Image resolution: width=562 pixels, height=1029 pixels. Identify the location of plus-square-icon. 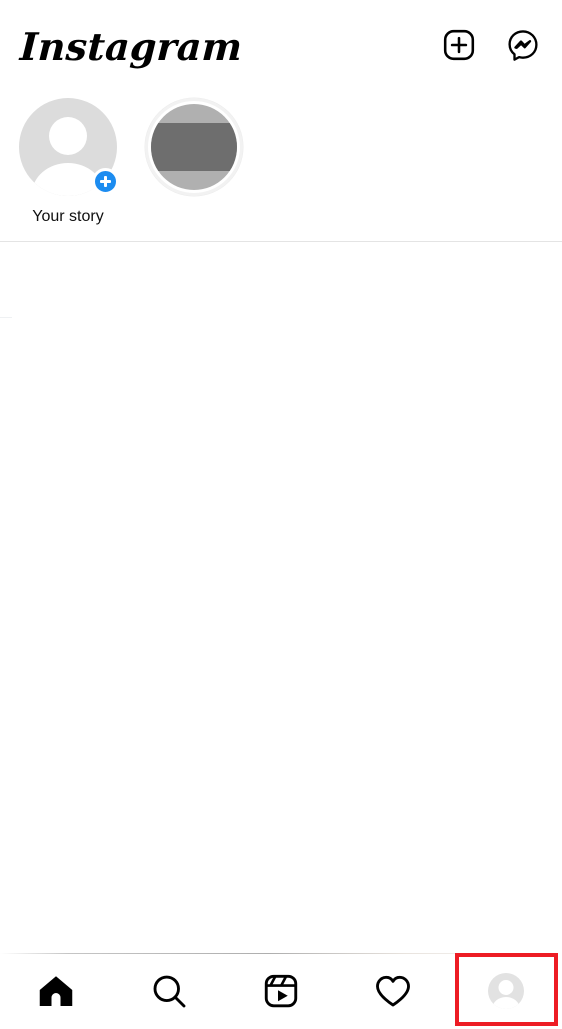
(459, 45).